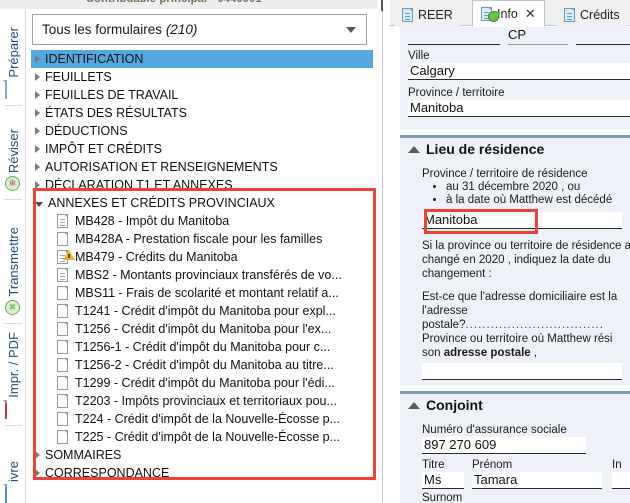  What do you see at coordinates (384, 251) in the screenshot?
I see `panel-splitter` at bounding box center [384, 251].